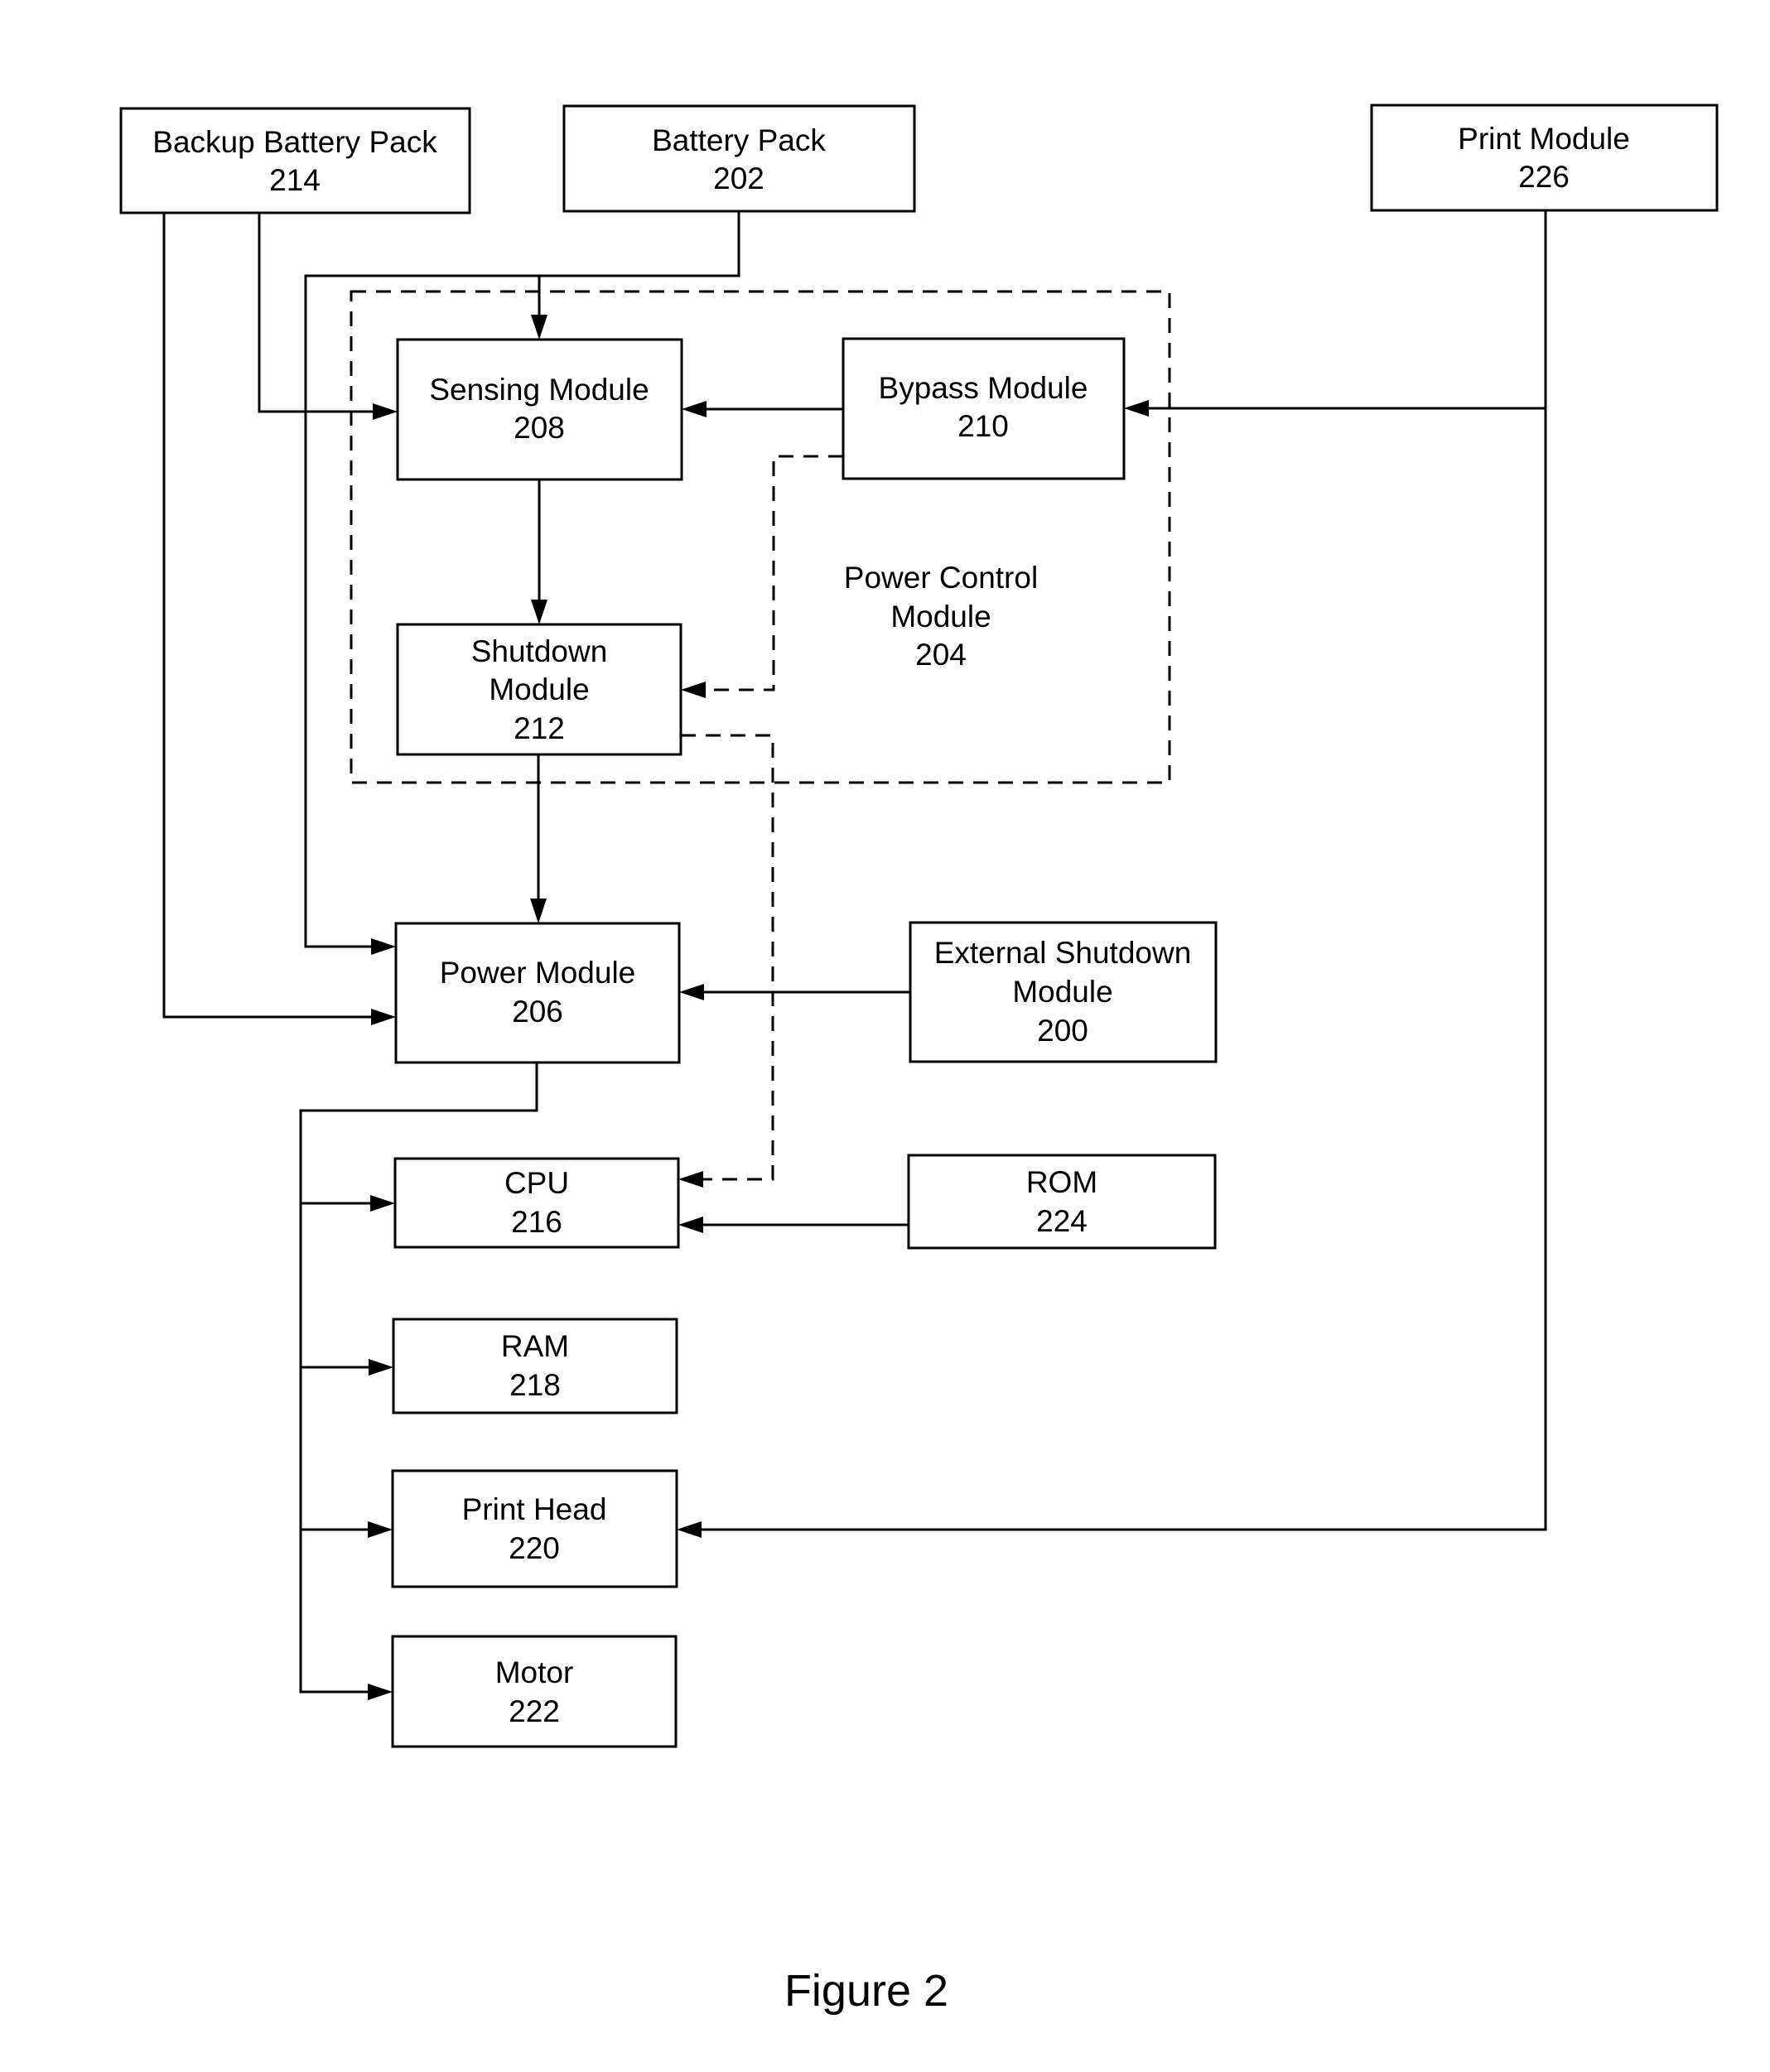 The image size is (1770, 2072). I want to click on block-rom: ROM 224, so click(1062, 1202).